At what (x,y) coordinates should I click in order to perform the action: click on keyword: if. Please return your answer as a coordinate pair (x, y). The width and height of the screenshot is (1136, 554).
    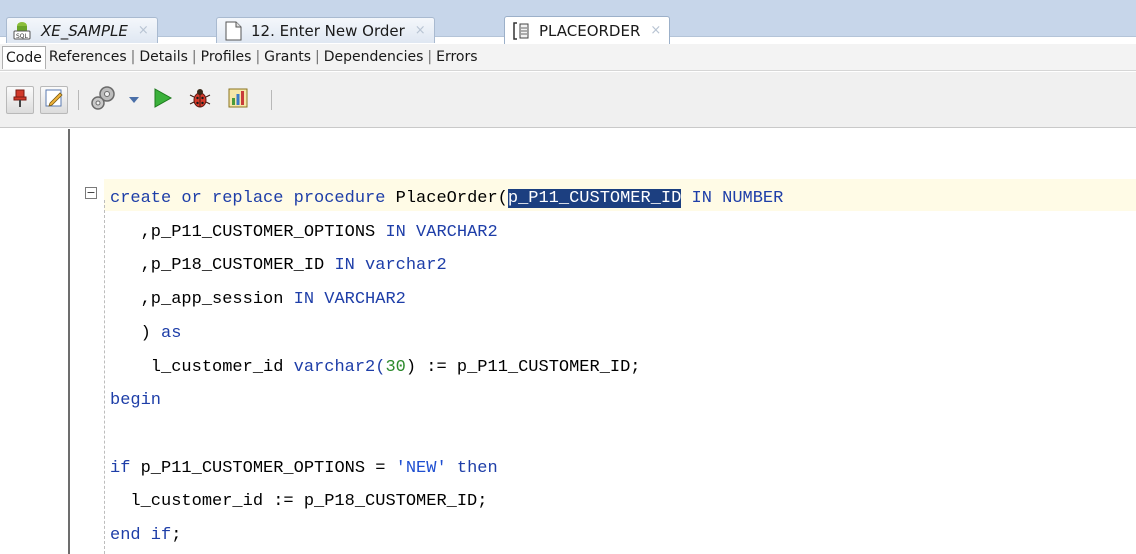
    Looking at the image, I should click on (120, 468).